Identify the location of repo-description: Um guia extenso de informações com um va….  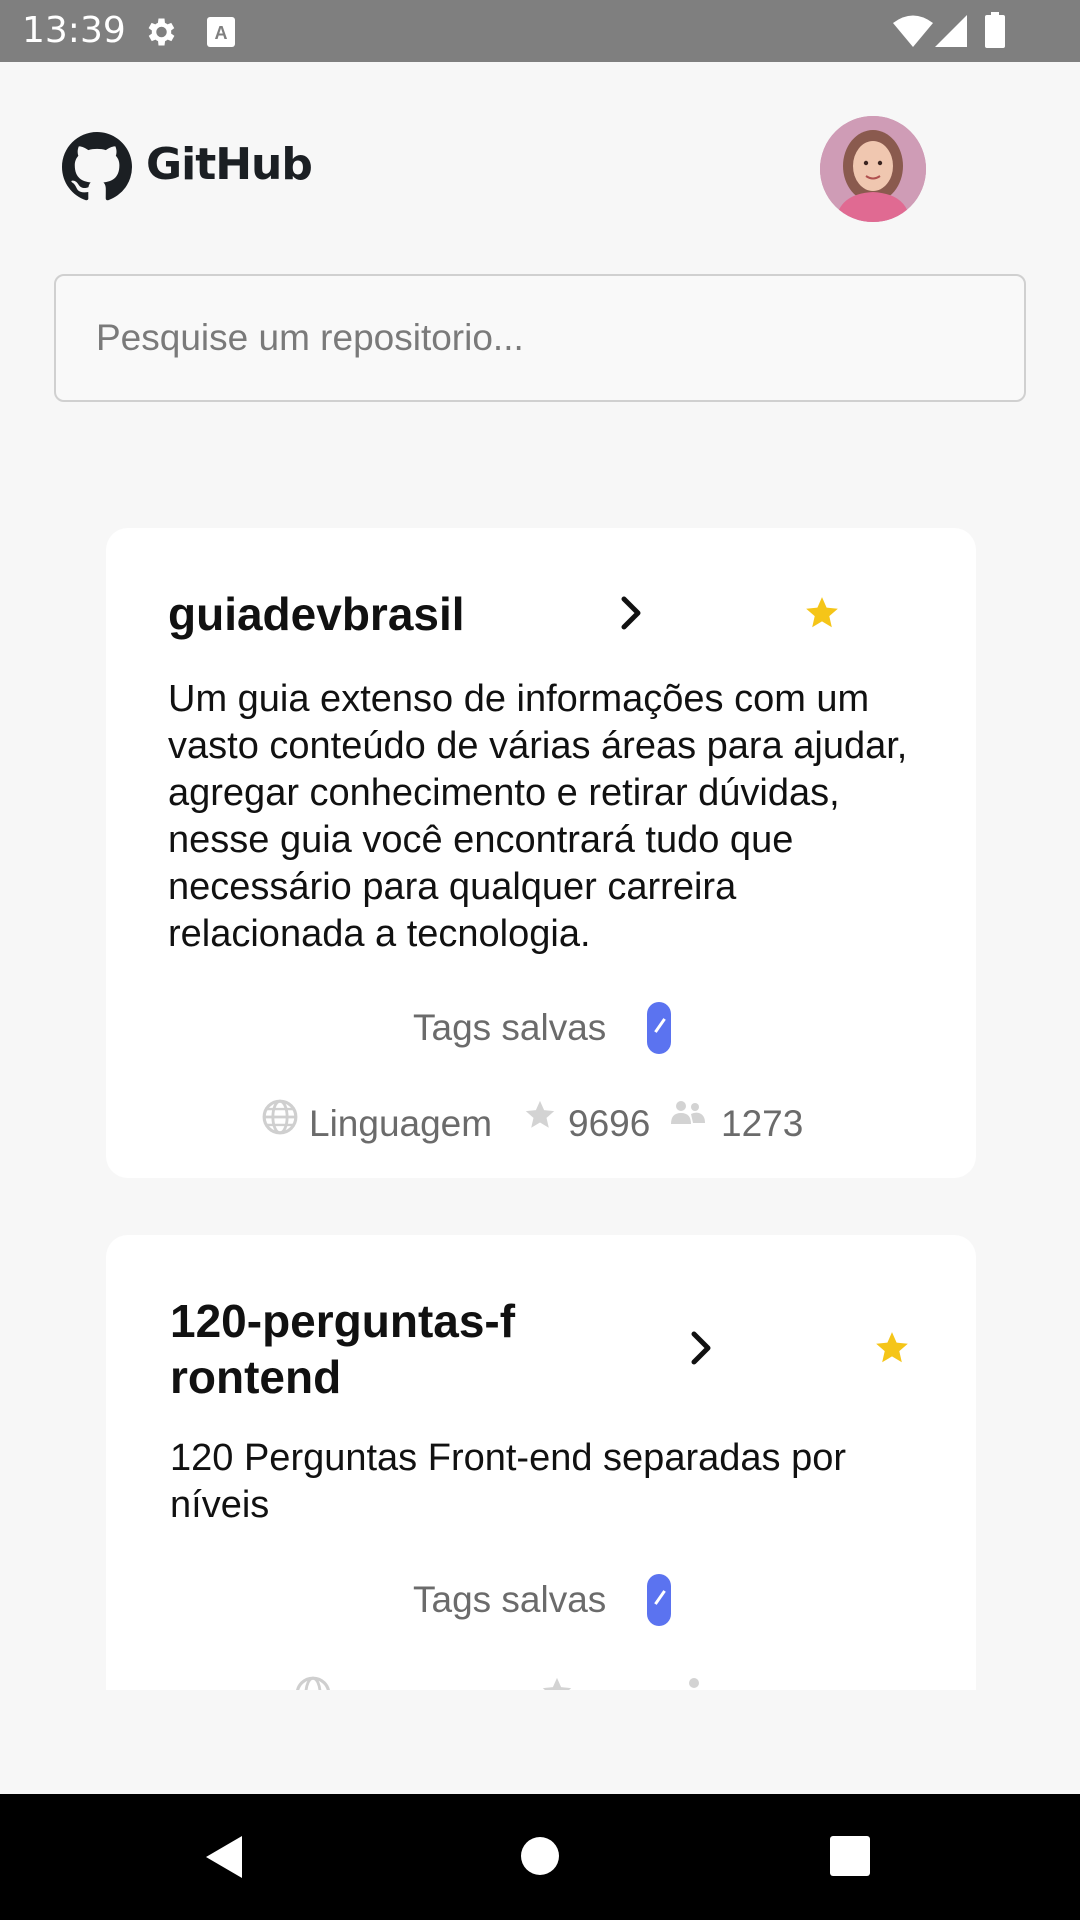
(538, 816).